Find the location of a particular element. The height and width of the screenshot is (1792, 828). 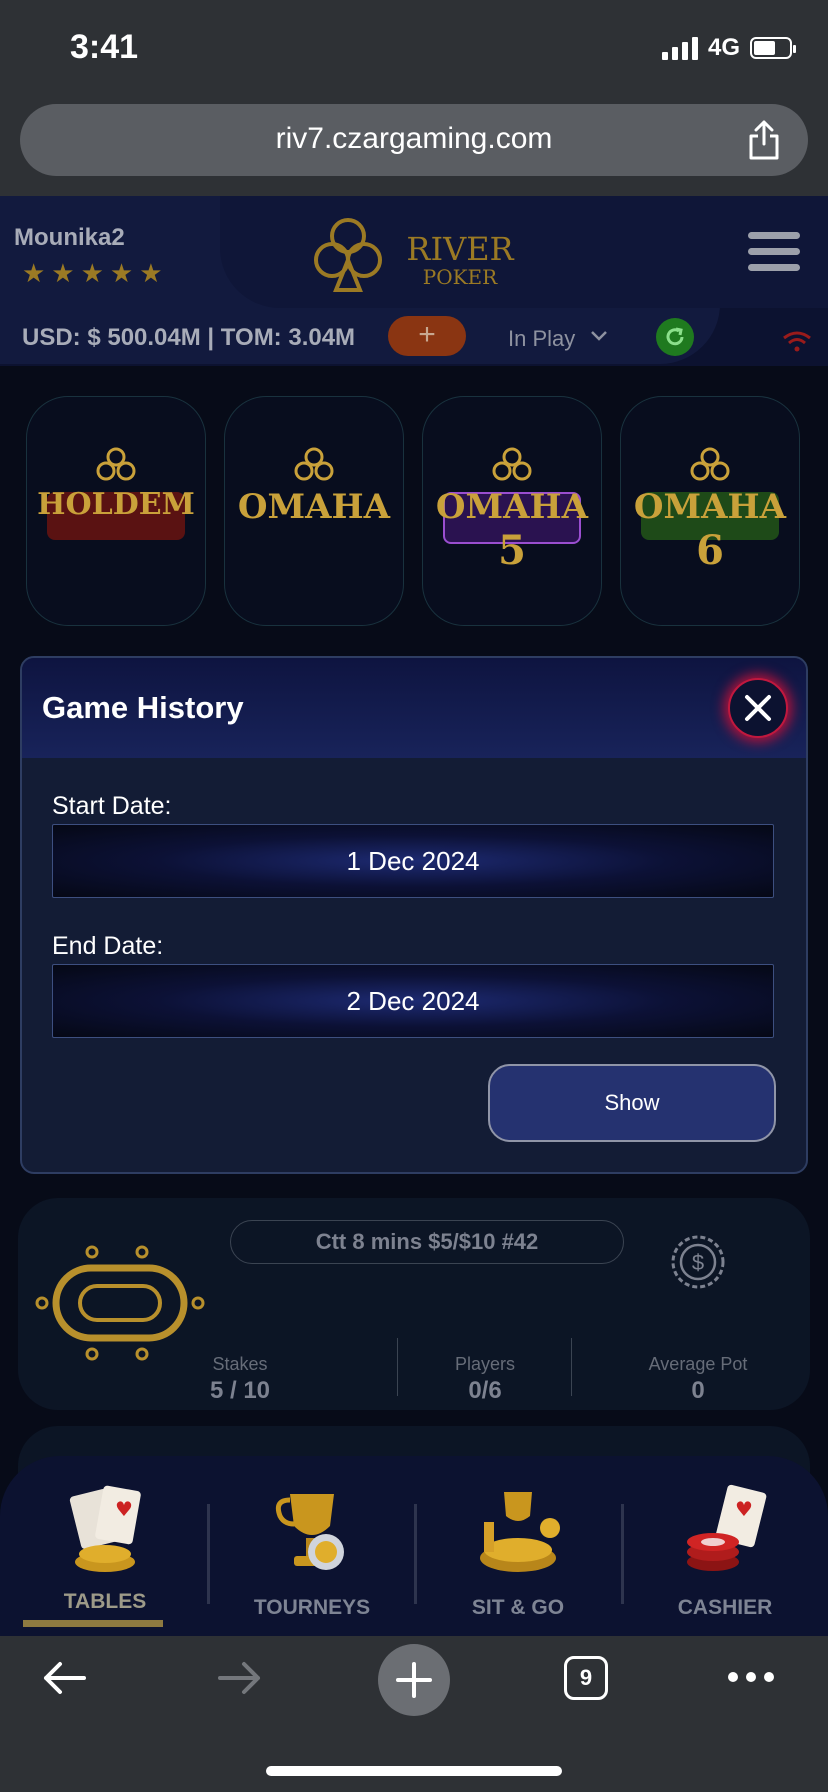

modal-title: Game History is located at coordinates (143, 707).